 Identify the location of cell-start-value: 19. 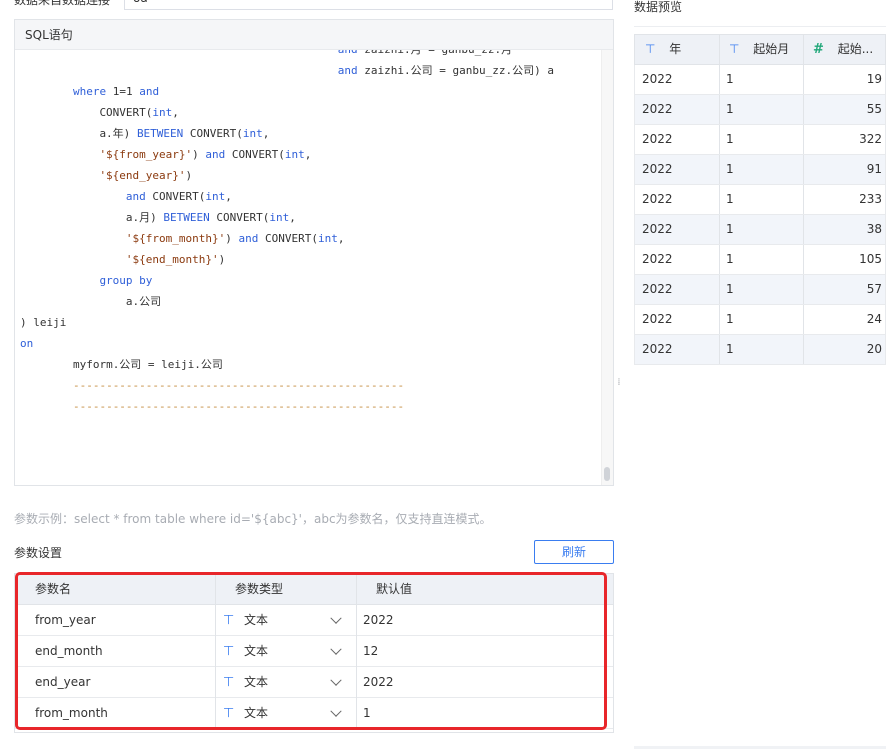
(874, 79).